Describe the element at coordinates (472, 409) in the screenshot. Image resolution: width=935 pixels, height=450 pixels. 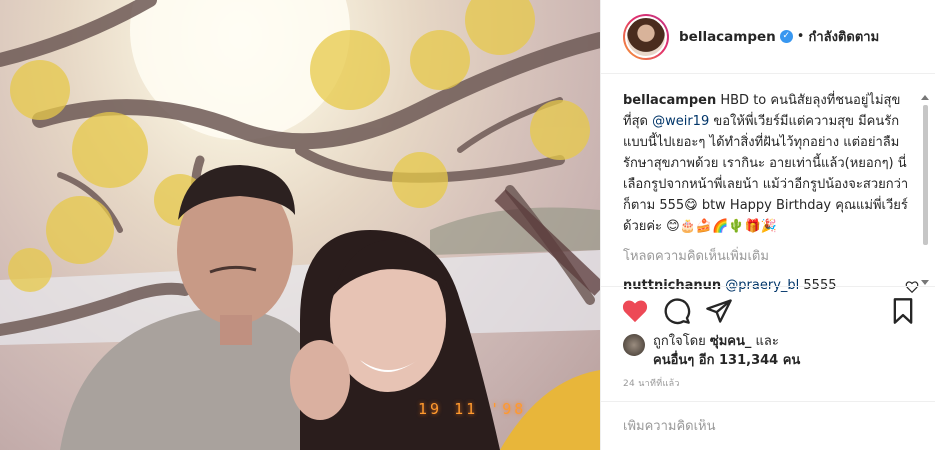
I see `photo-date-stamp: 19 11 '98` at that location.